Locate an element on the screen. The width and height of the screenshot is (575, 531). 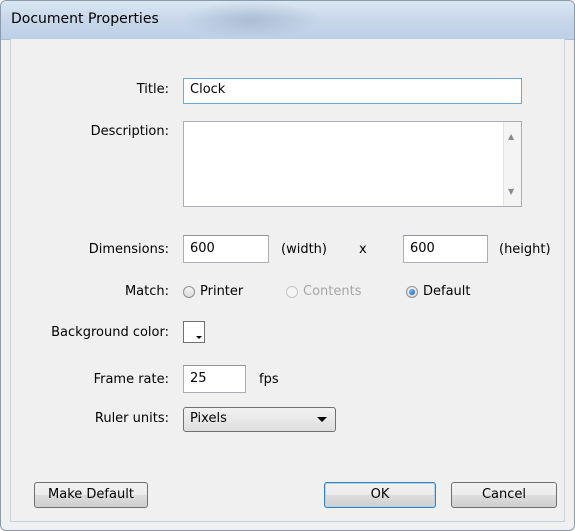
radio-unchecked-icon is located at coordinates (189, 291).